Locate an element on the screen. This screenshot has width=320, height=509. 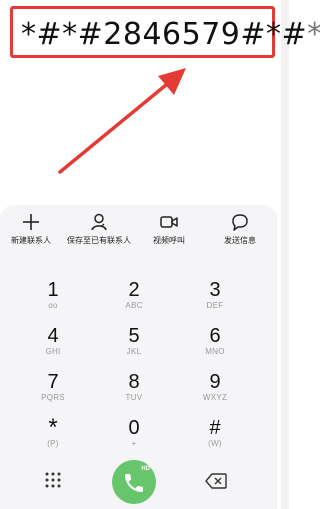
backspace-icon is located at coordinates (216, 481).